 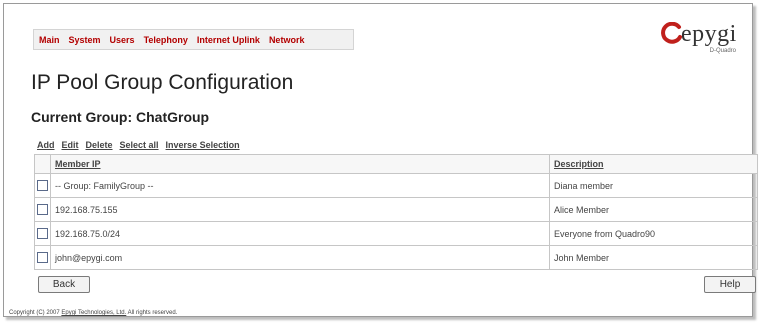 What do you see at coordinates (300, 233) in the screenshot?
I see `member-ip-cell: 192.168.75.0/24` at bounding box center [300, 233].